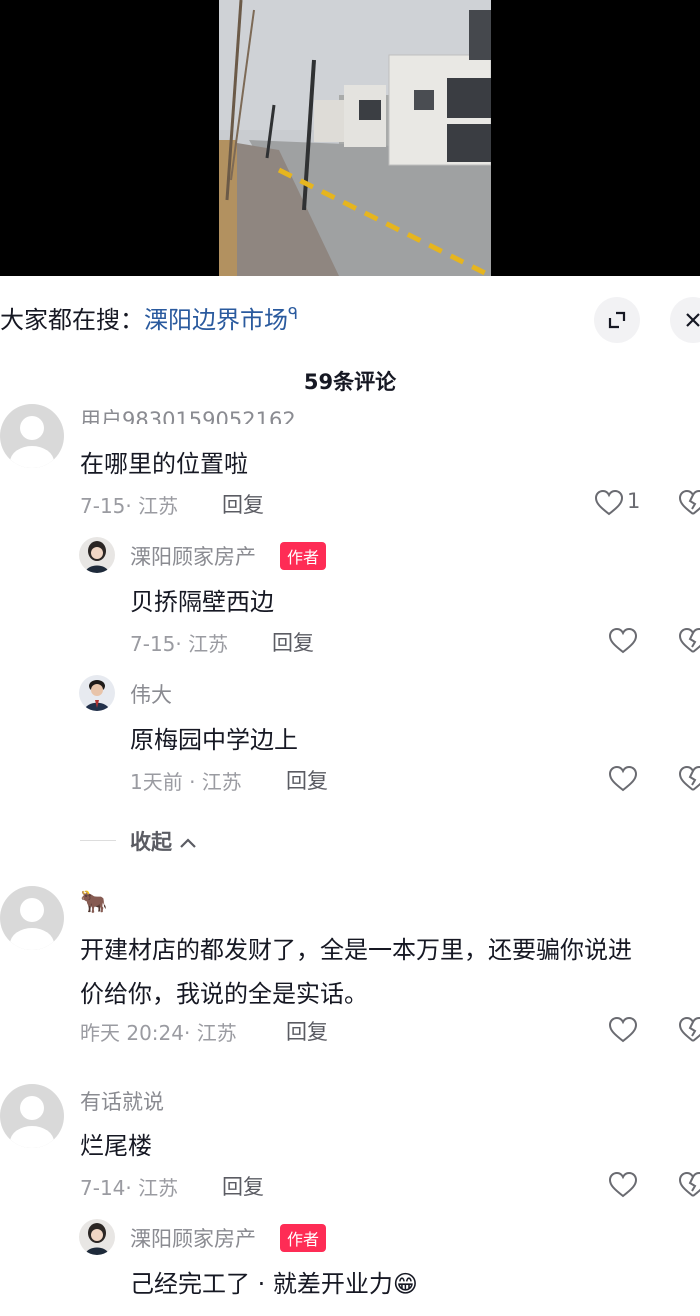 Image resolution: width=700 pixels, height=1316 pixels. I want to click on close-button, so click(685, 320).